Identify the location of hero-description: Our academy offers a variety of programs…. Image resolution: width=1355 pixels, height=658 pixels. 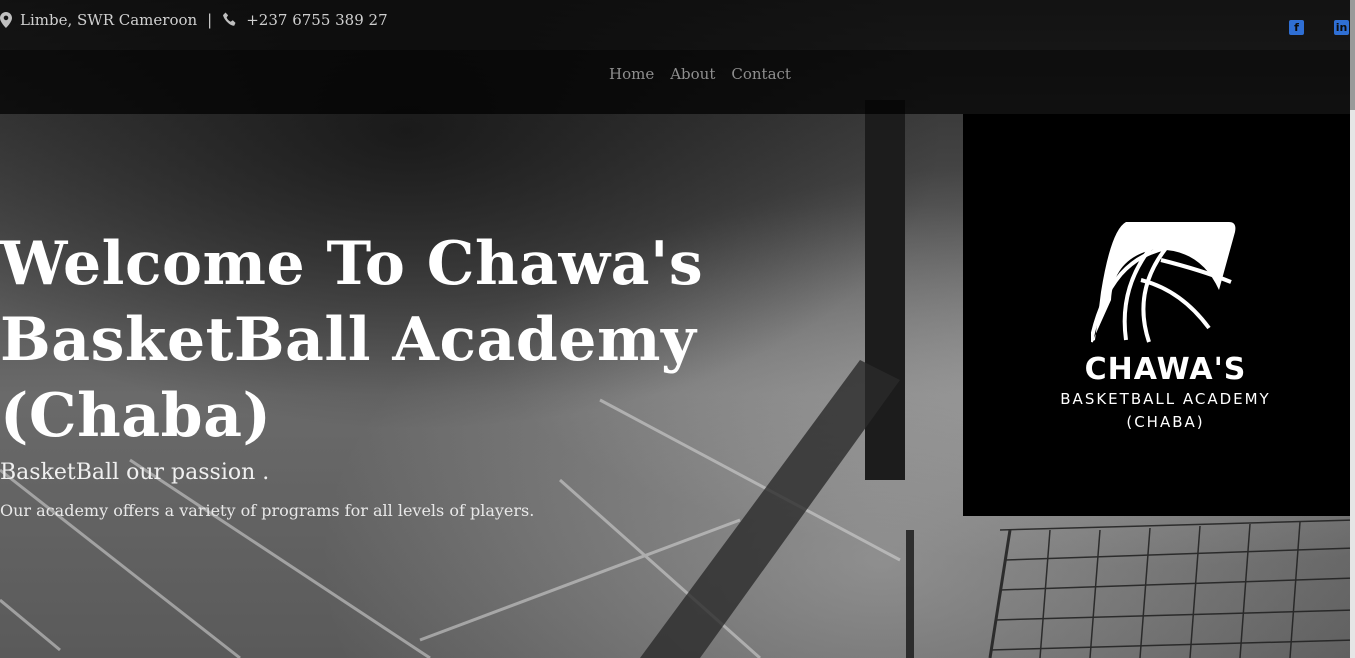
(267, 510).